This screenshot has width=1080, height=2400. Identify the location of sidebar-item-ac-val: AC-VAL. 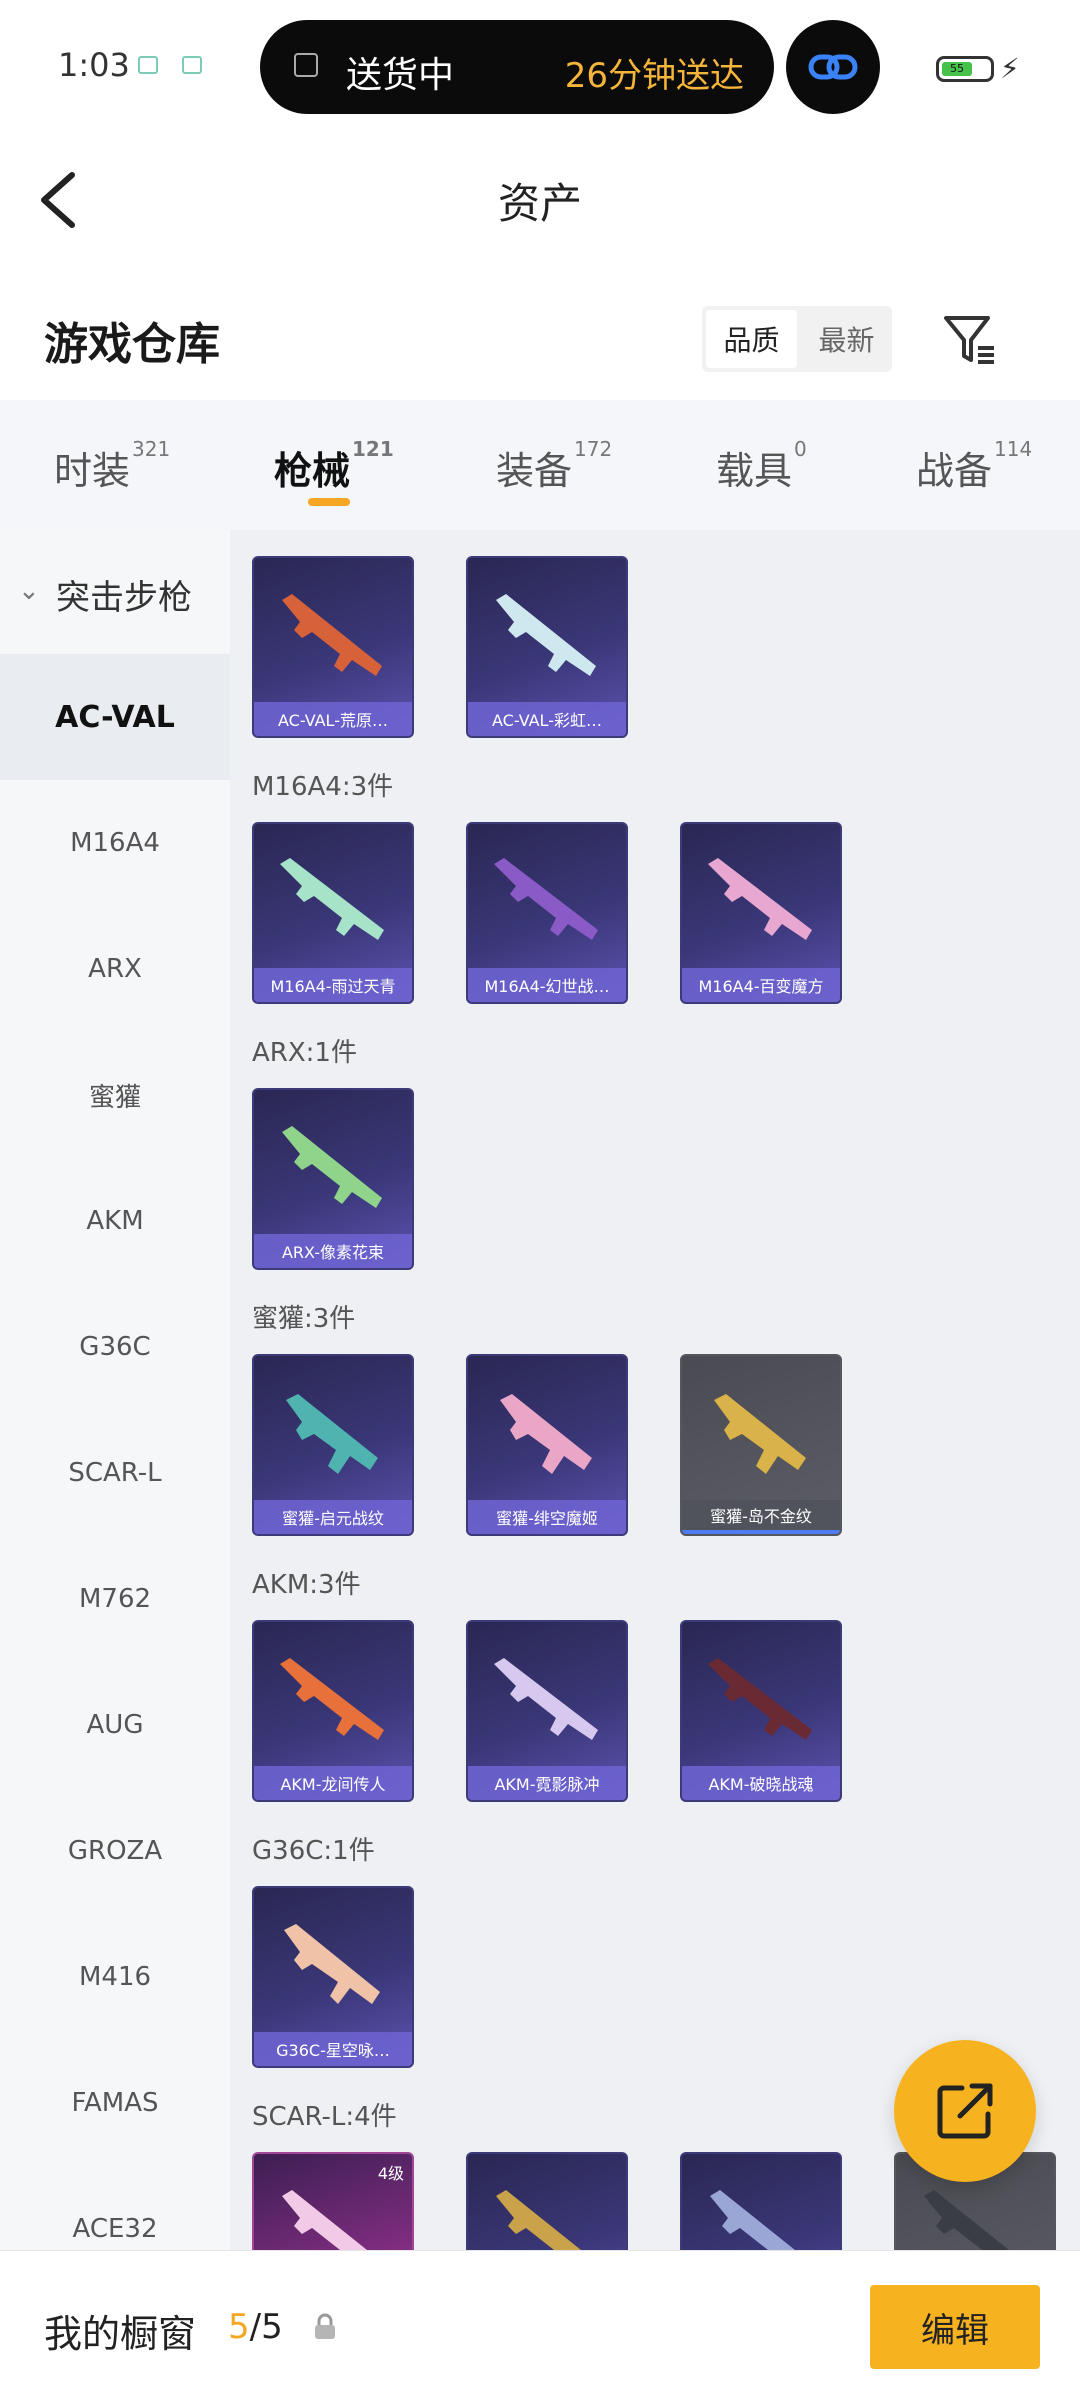
(115, 717).